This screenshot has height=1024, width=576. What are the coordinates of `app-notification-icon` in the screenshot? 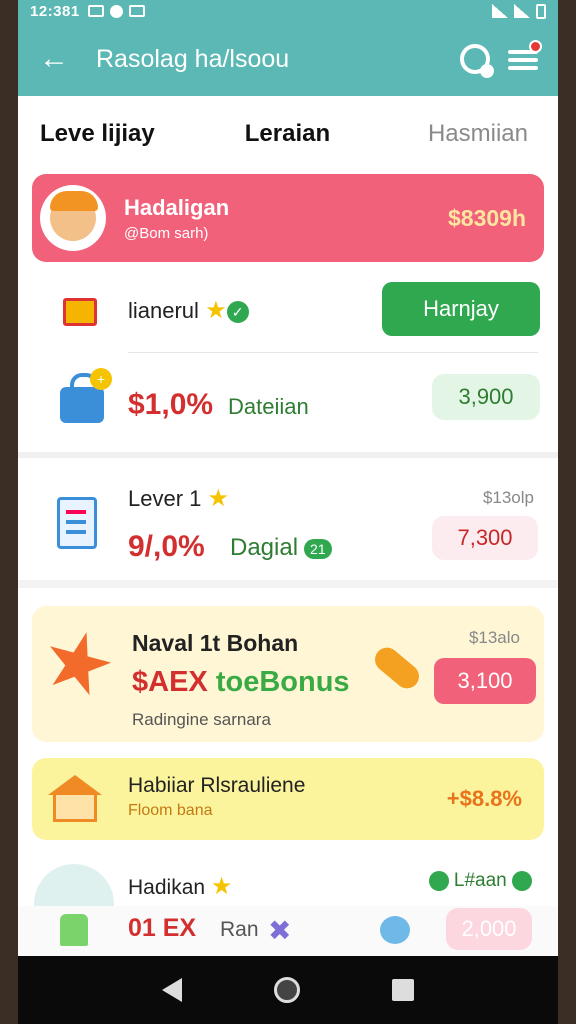 It's located at (116, 11).